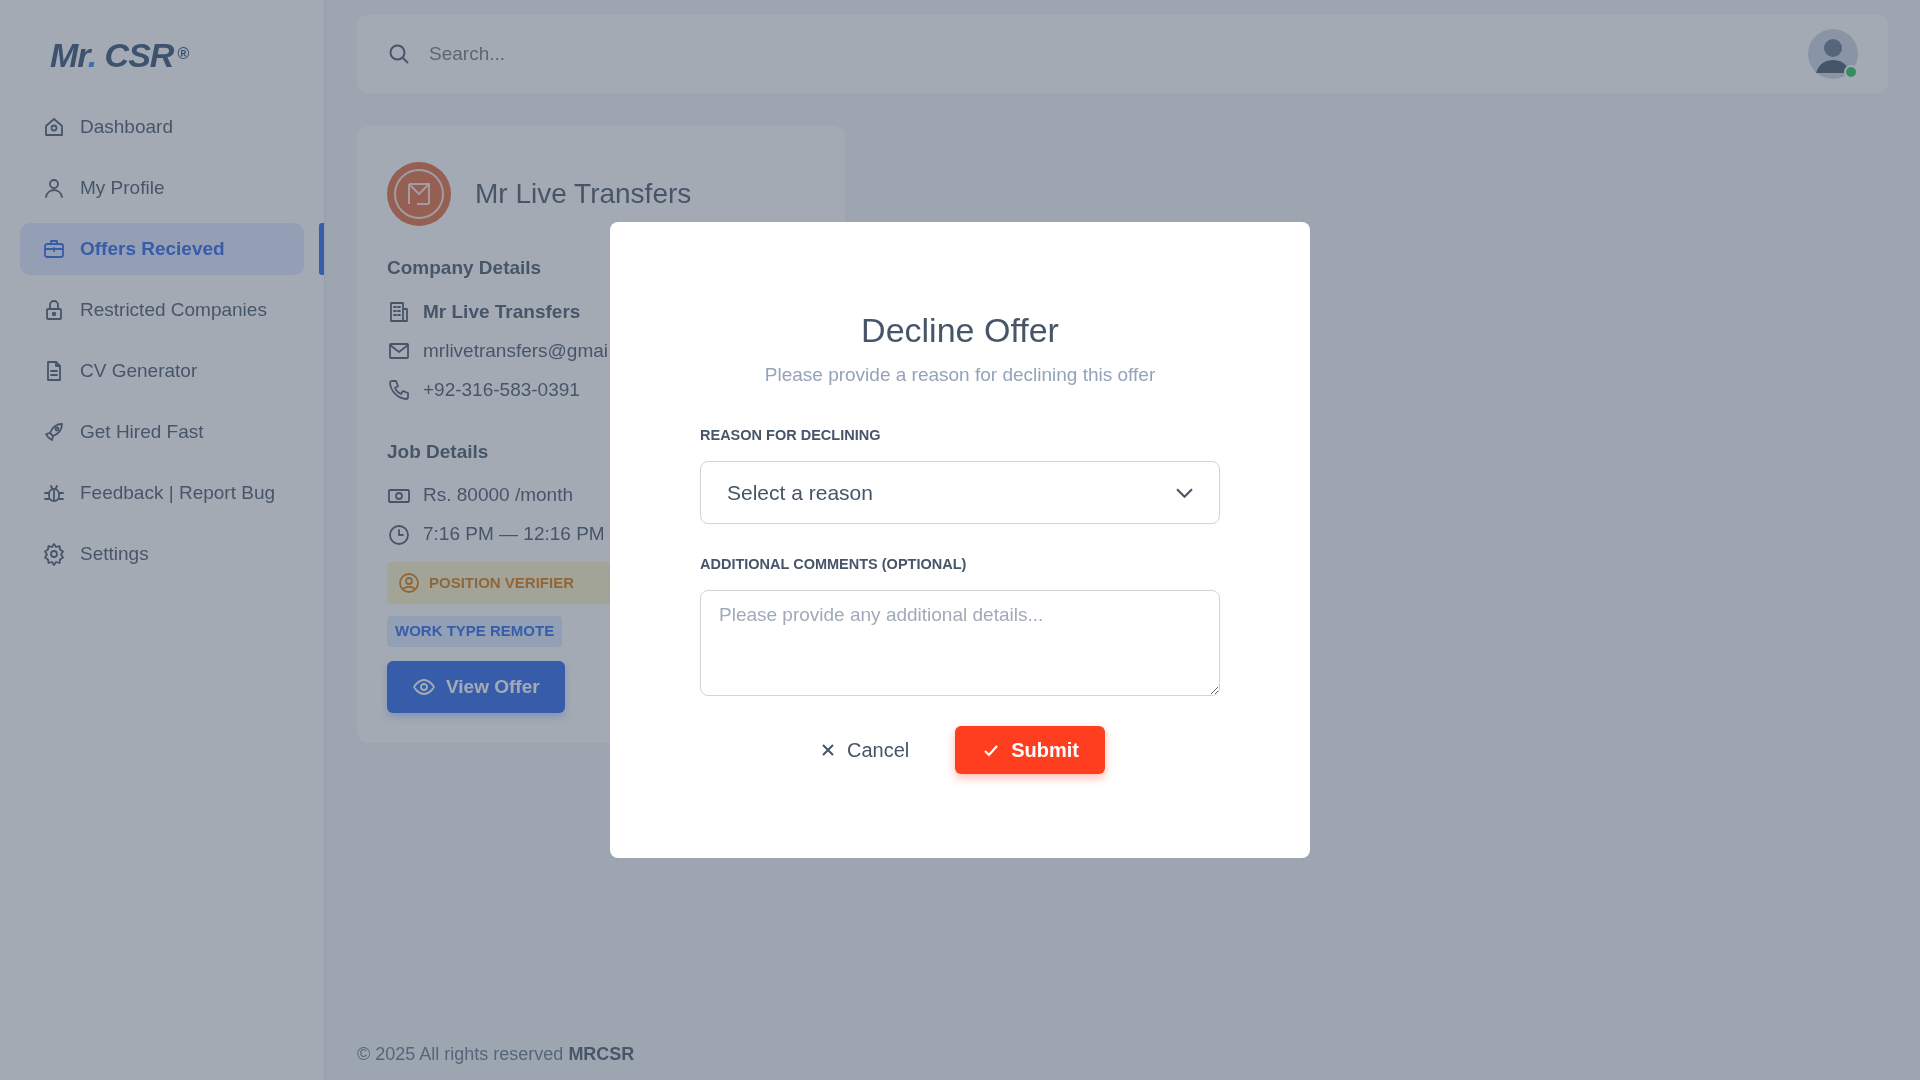 The height and width of the screenshot is (1080, 1920). Describe the element at coordinates (476, 686) in the screenshot. I see `view-offer-button: View Offer` at that location.